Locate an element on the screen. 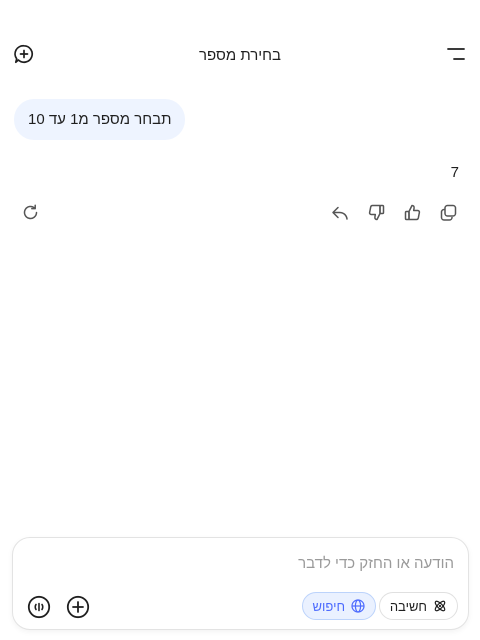 This screenshot has height=640, width=480. think-toggle: חשיבה is located at coordinates (418, 606).